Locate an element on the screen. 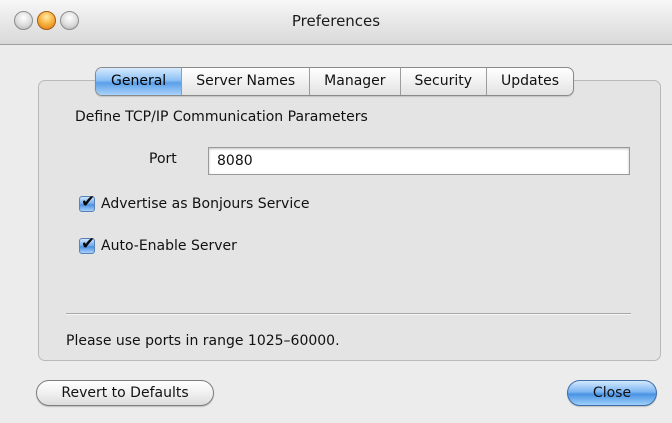 The image size is (672, 423). auto-enable-row: Auto-Enable Server is located at coordinates (158, 245).